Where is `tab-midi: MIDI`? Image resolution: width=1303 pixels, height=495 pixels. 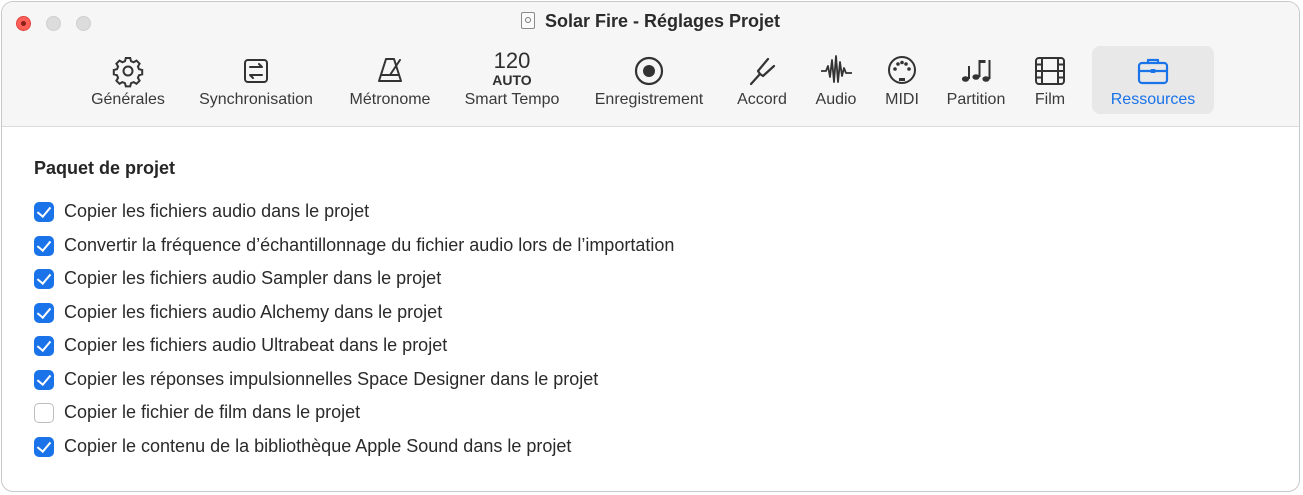
tab-midi: MIDI is located at coordinates (902, 80).